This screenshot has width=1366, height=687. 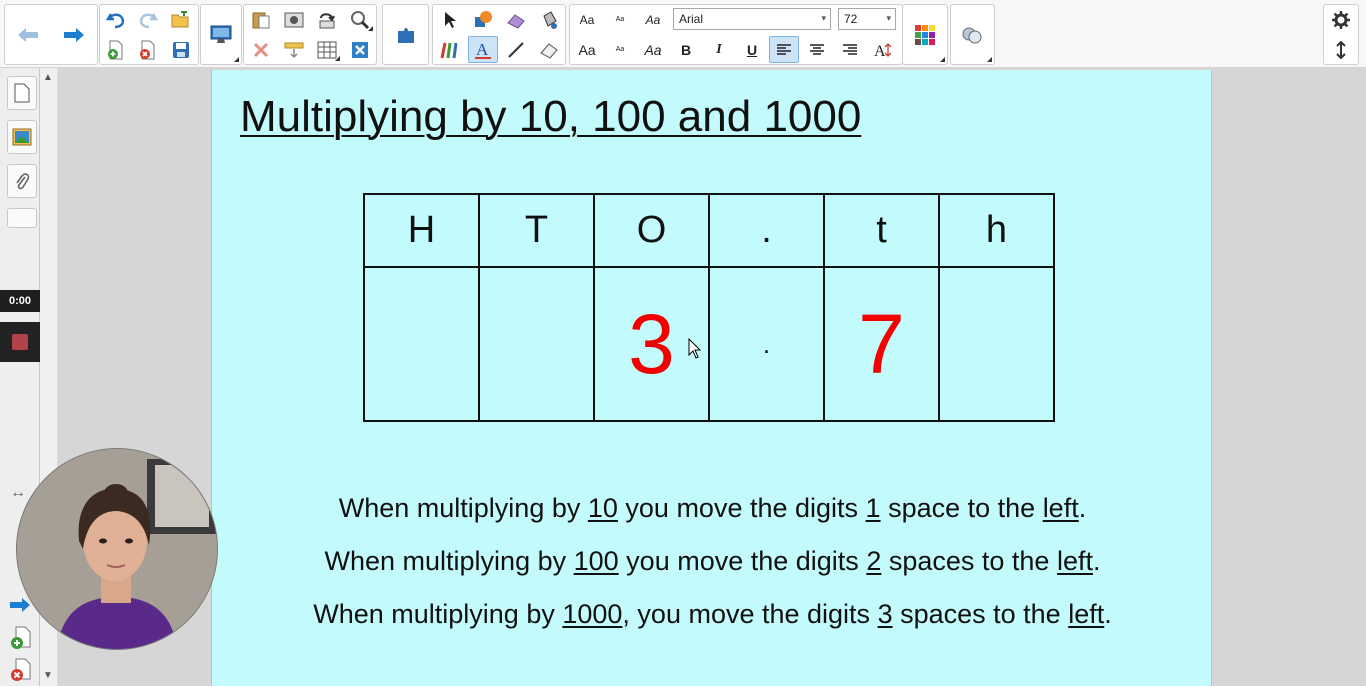 I want to click on color-palette-icon, so click(x=925, y=34).